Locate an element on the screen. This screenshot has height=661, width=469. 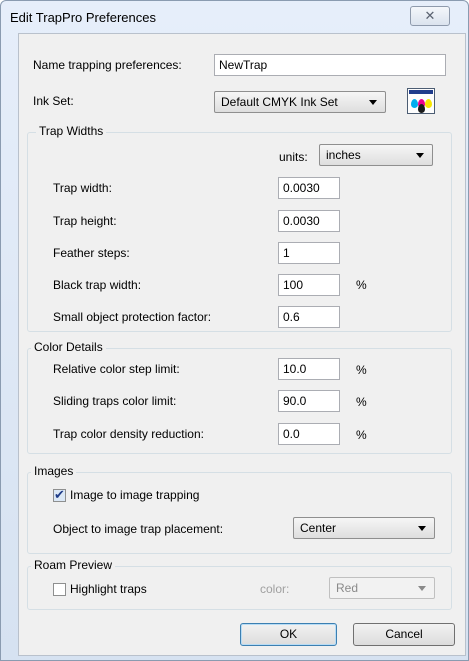
image-to-image-checkbox: ✔ is located at coordinates (59, 494).